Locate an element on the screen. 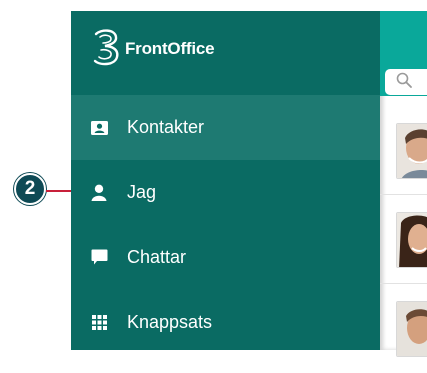  menu-item-kontakter: Kontakter is located at coordinates (225, 127).